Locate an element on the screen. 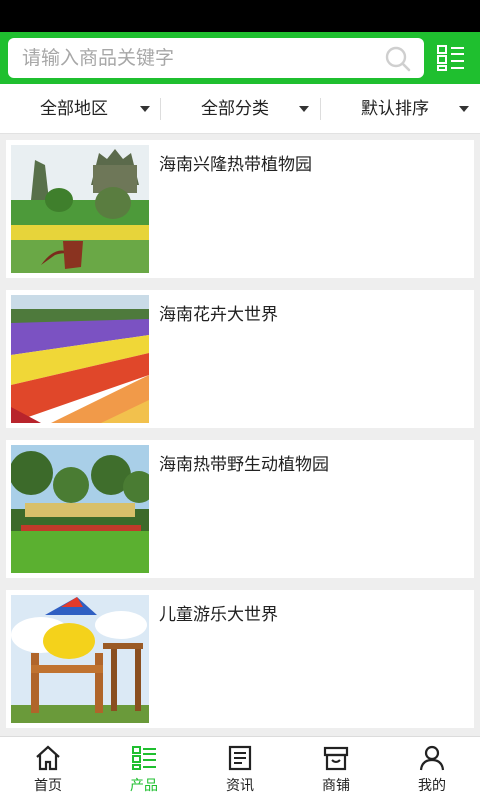 This screenshot has height=800, width=480. nav-mine: 我的 is located at coordinates (432, 768).